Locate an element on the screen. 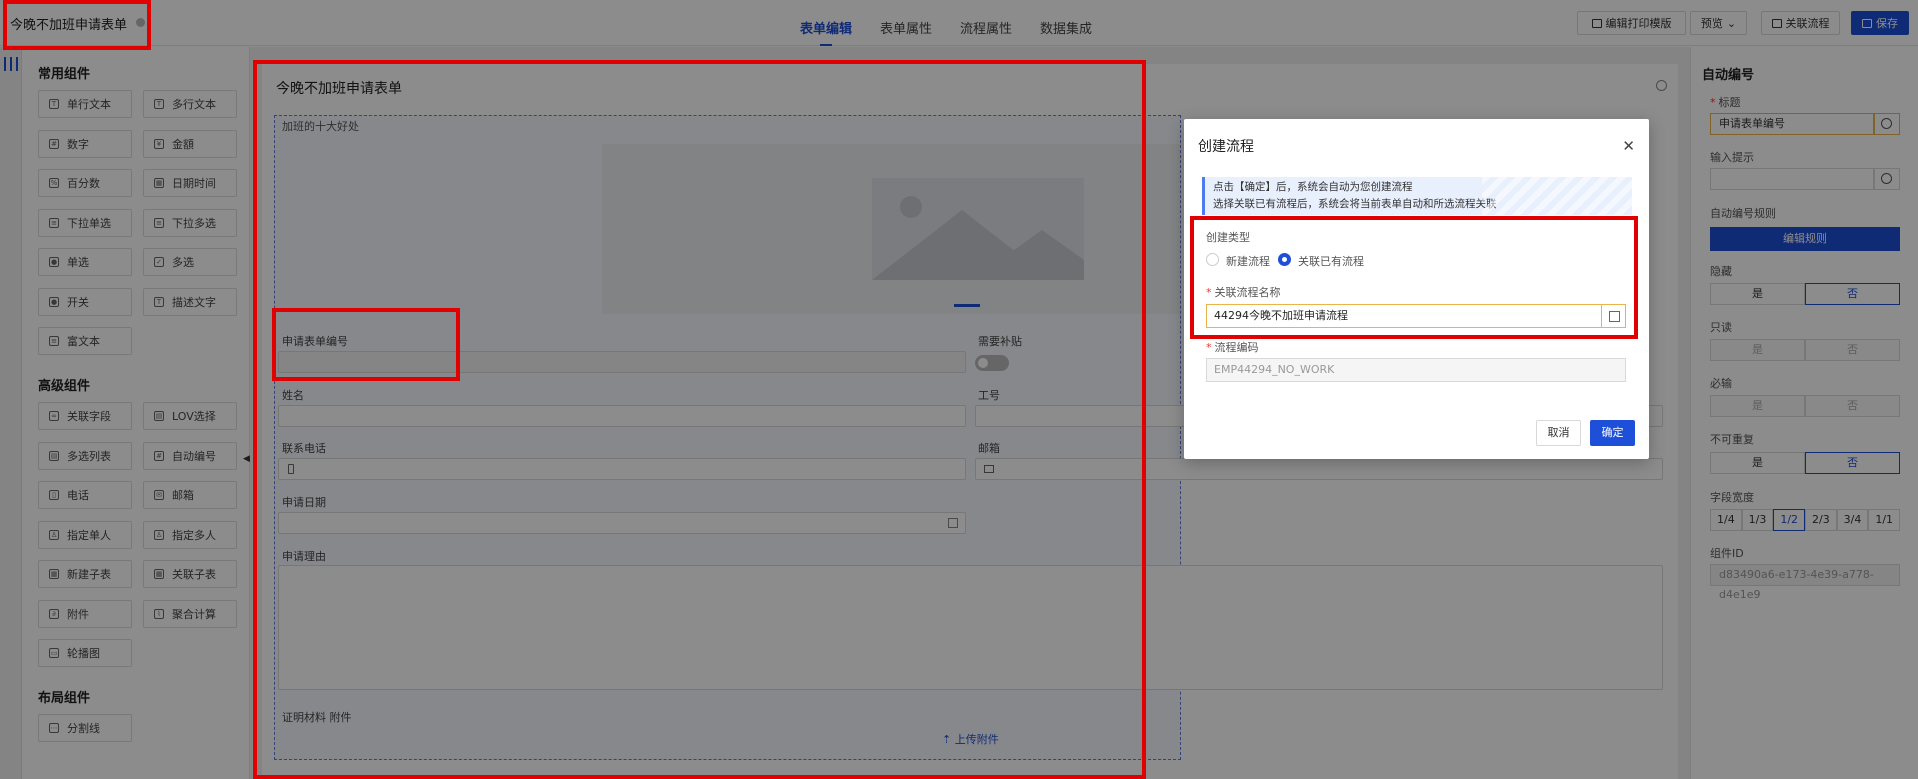  create-type-label: 创建类型 is located at coordinates (1228, 237).